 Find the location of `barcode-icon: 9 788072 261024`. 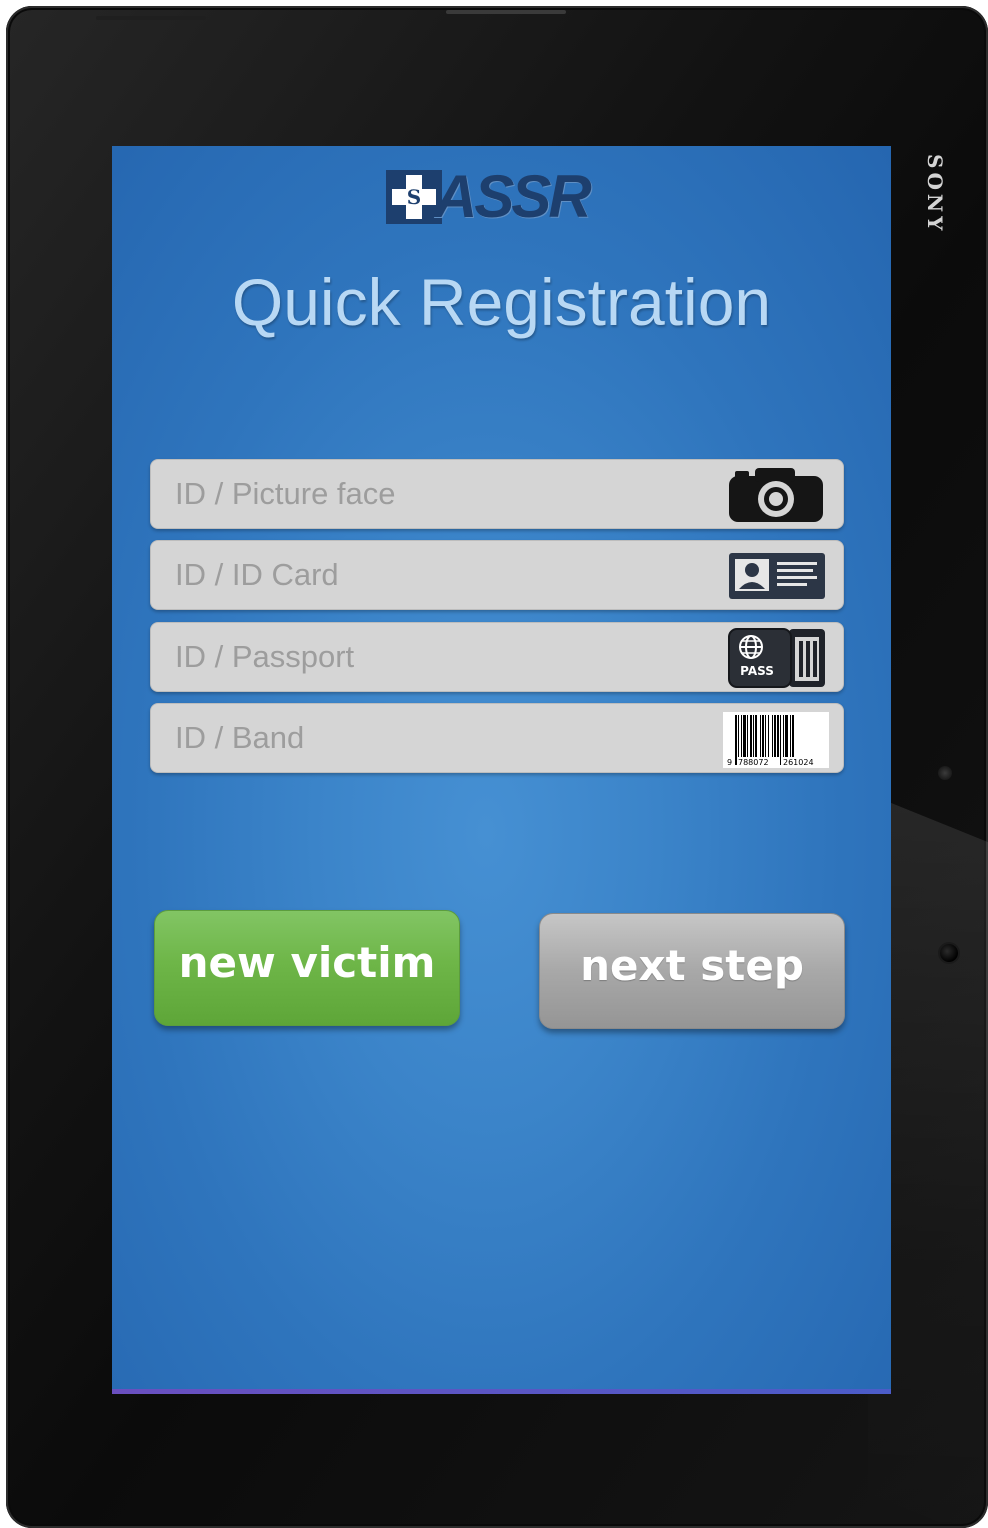

barcode-icon: 9 788072 261024 is located at coordinates (776, 742).